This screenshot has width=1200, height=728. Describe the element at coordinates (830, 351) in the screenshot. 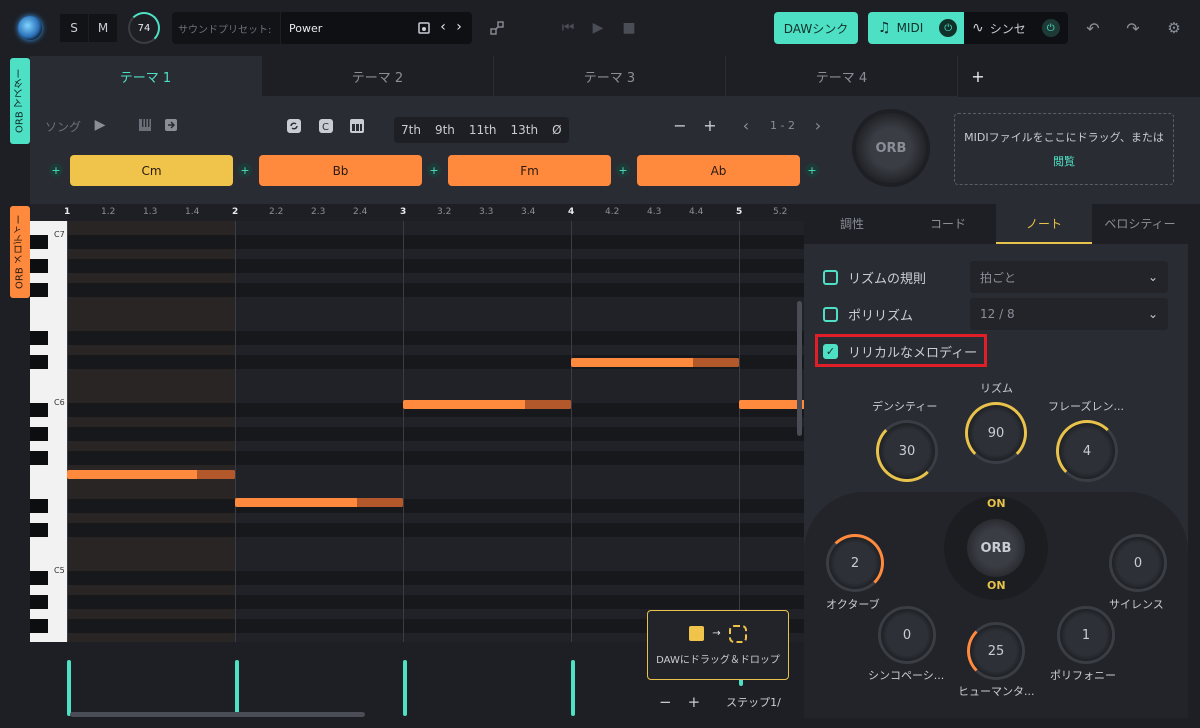

I see `lyrical-melody-checkbox: ✓` at that location.